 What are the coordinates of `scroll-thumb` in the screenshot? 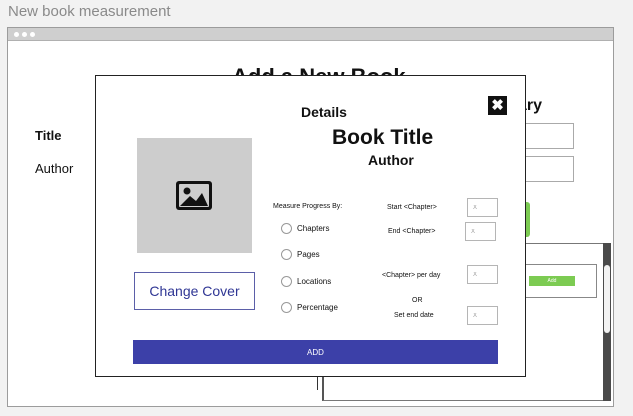 It's located at (607, 299).